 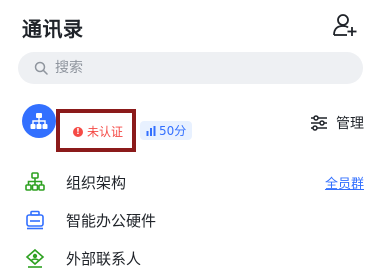 I want to click on add-person-icon, so click(x=345, y=25).